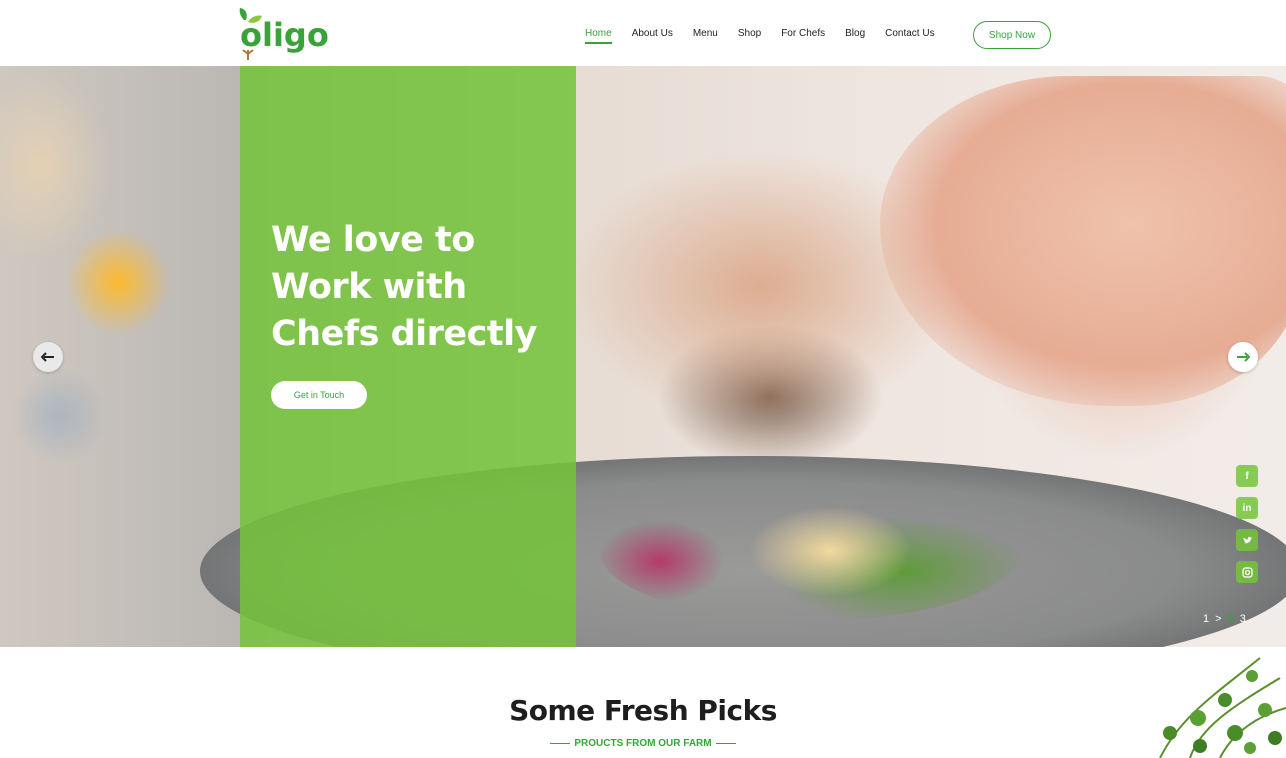 The height and width of the screenshot is (758, 1286). What do you see at coordinates (1247, 476) in the screenshot?
I see `facebook-icon: f` at bounding box center [1247, 476].